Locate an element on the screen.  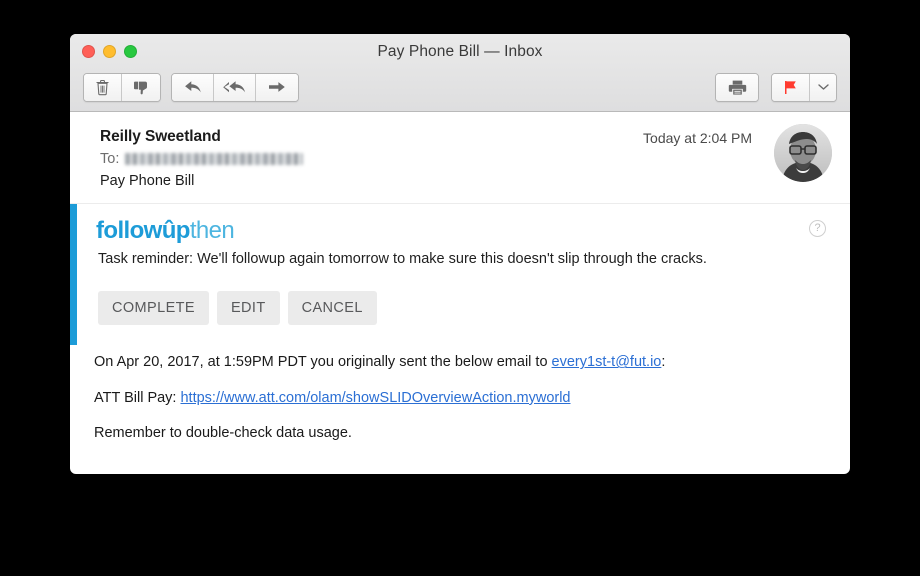
forward-arrow-icon is located at coordinates (277, 87).